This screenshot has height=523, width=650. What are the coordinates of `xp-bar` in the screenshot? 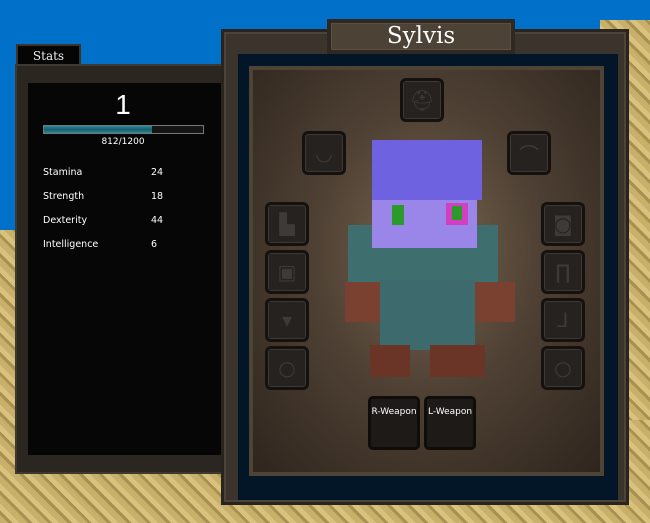 It's located at (123, 129).